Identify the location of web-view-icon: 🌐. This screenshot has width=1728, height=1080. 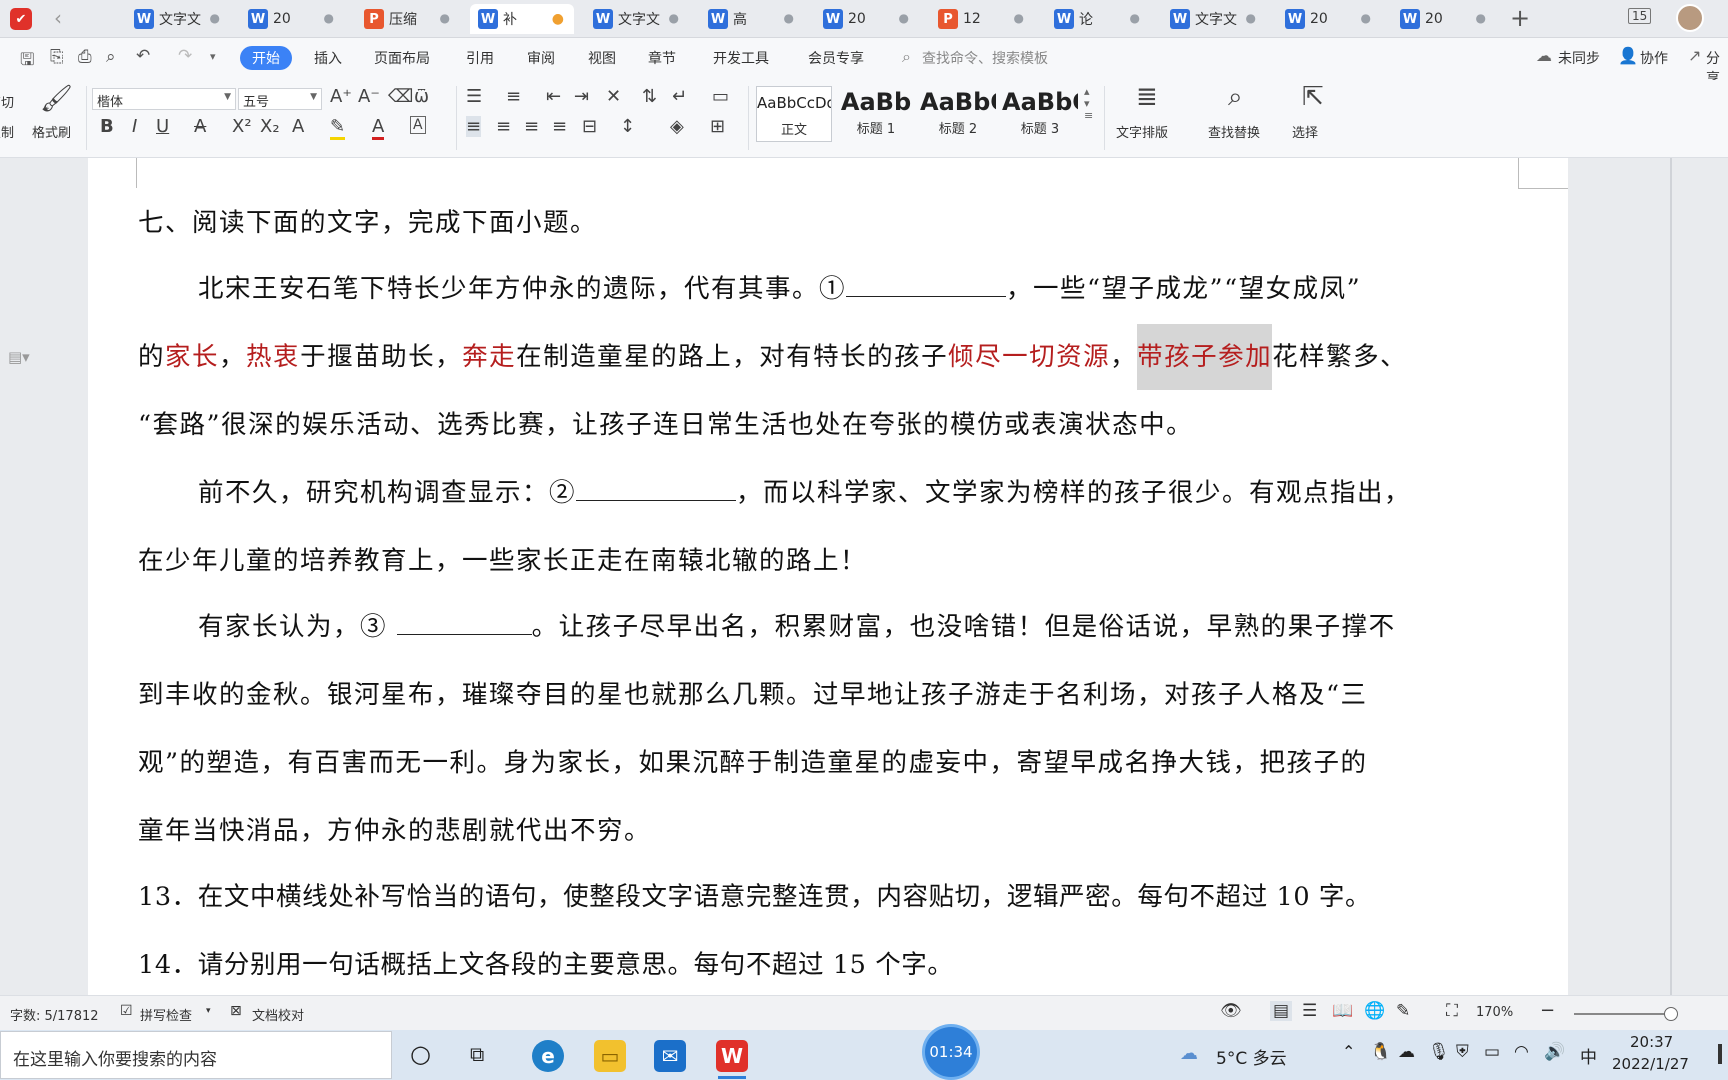
(1374, 1011).